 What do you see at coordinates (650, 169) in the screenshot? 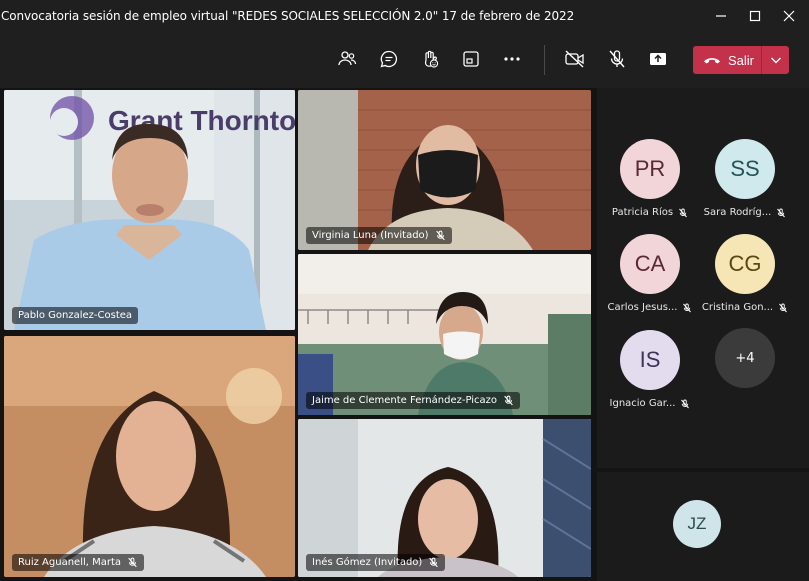
I see `avatar: PR` at bounding box center [650, 169].